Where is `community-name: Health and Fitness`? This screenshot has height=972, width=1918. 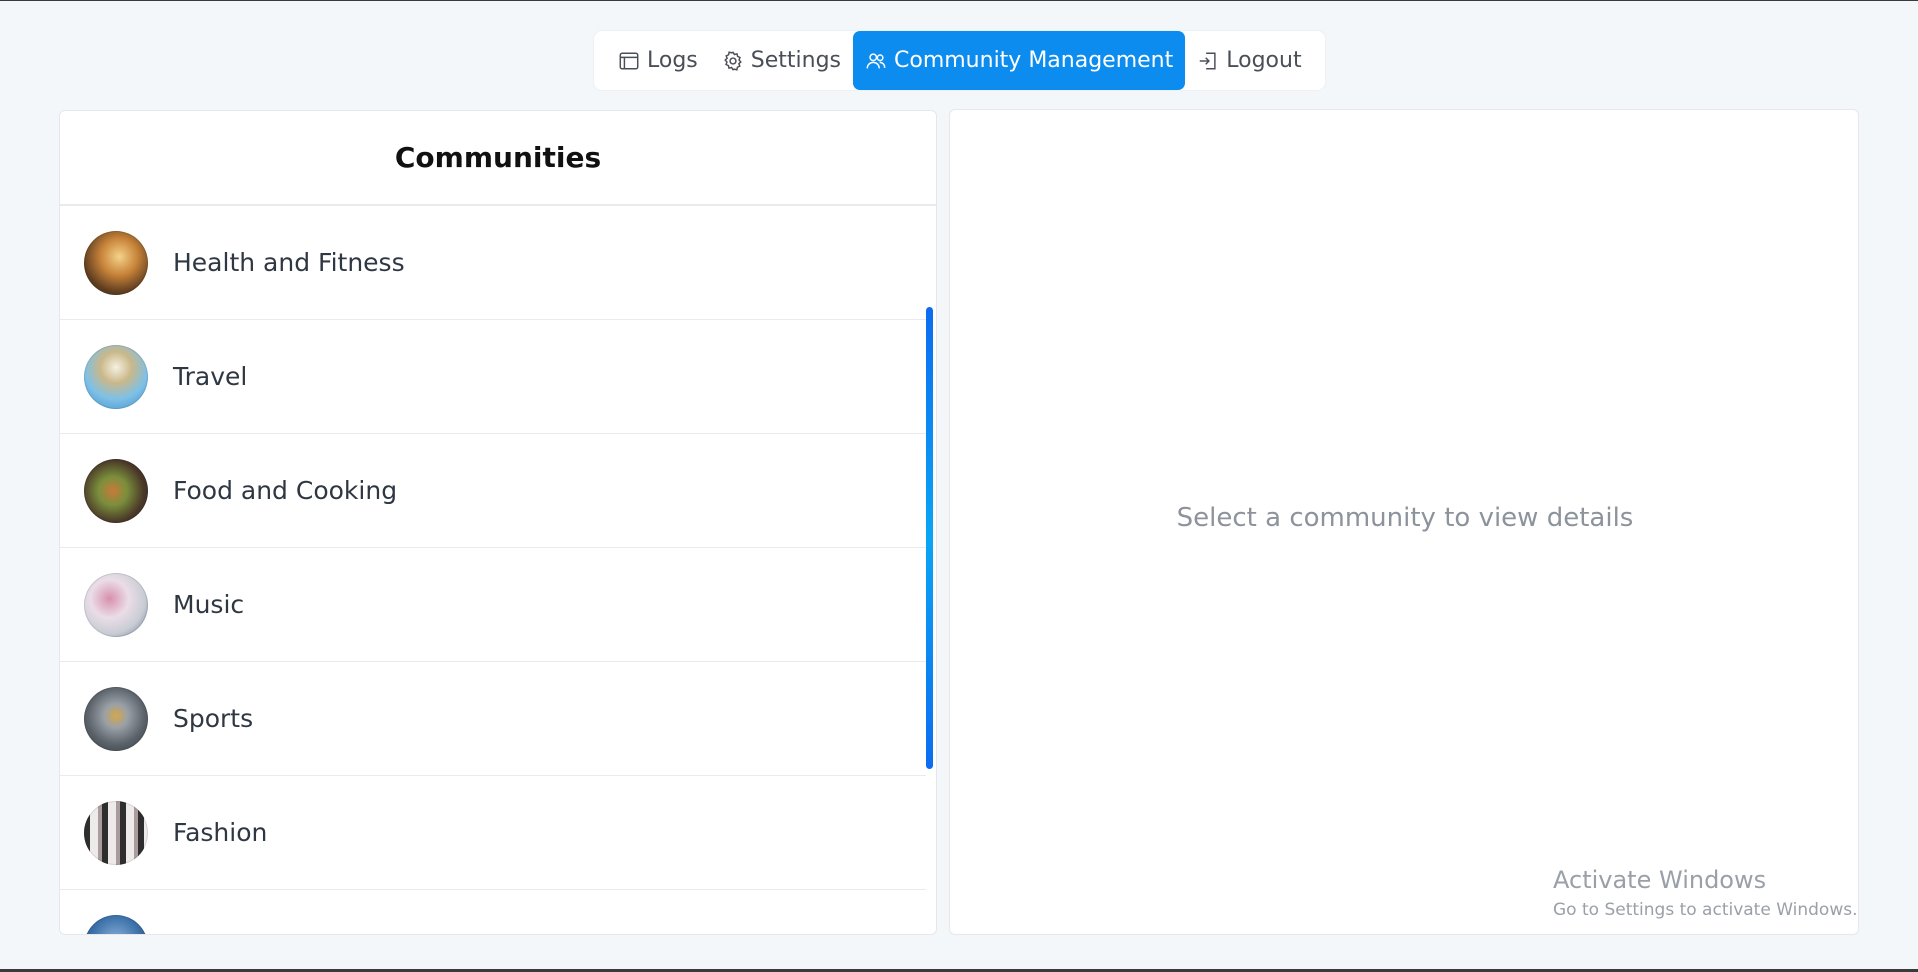 community-name: Health and Fitness is located at coordinates (289, 262).